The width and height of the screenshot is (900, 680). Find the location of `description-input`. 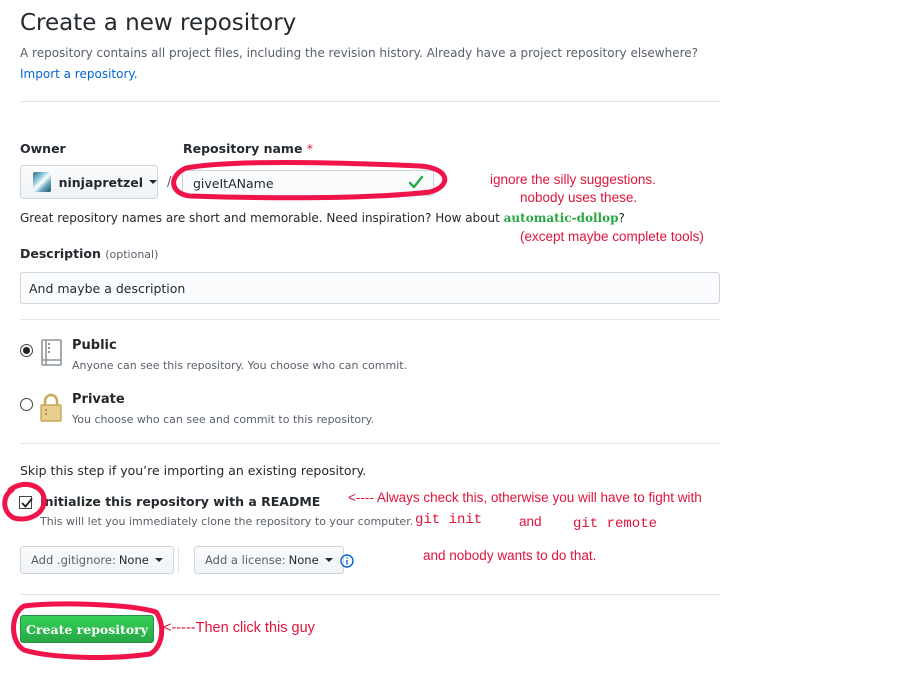

description-input is located at coordinates (370, 288).